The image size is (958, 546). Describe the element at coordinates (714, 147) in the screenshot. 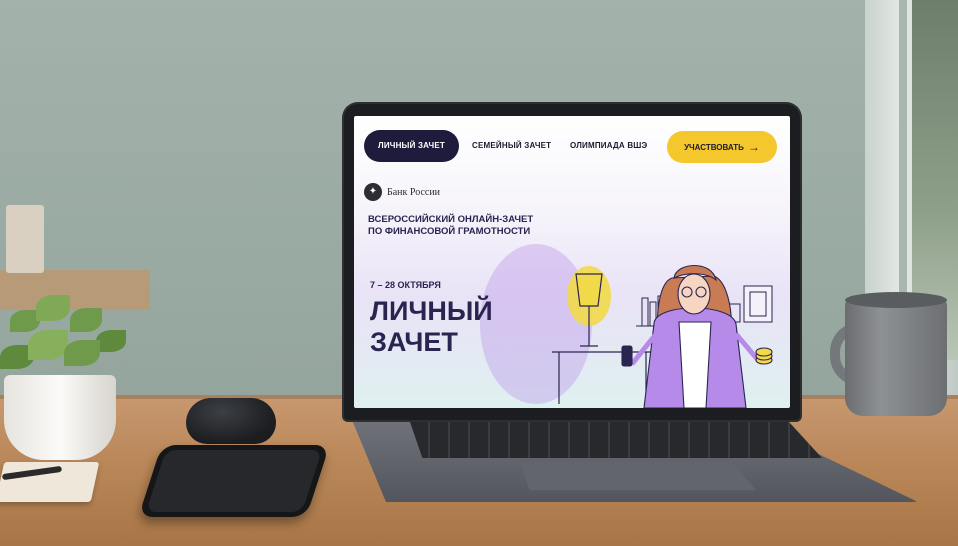

I see `participate-label: УЧАСТВОВАТЬ` at that location.